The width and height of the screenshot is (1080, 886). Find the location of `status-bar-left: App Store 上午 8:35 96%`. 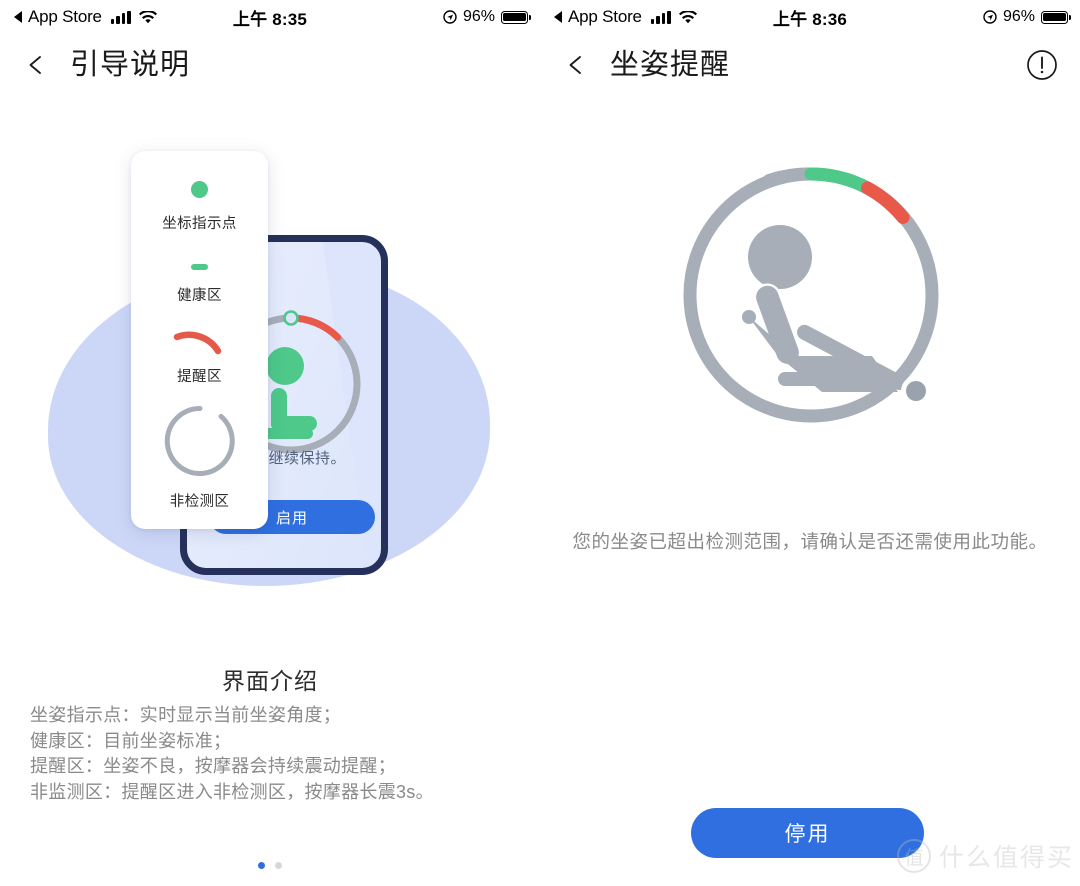

status-bar-left: App Store 上午 8:35 96% is located at coordinates (270, 17).